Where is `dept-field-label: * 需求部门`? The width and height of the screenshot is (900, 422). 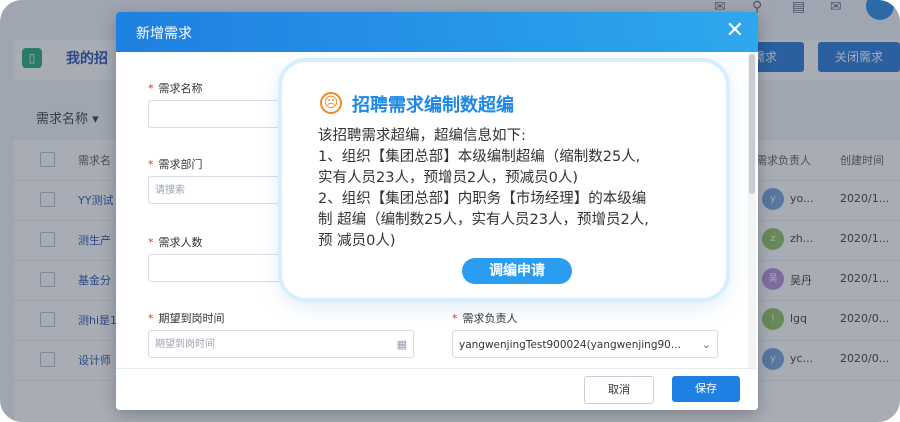
dept-field-label: * 需求部门 is located at coordinates (175, 164).